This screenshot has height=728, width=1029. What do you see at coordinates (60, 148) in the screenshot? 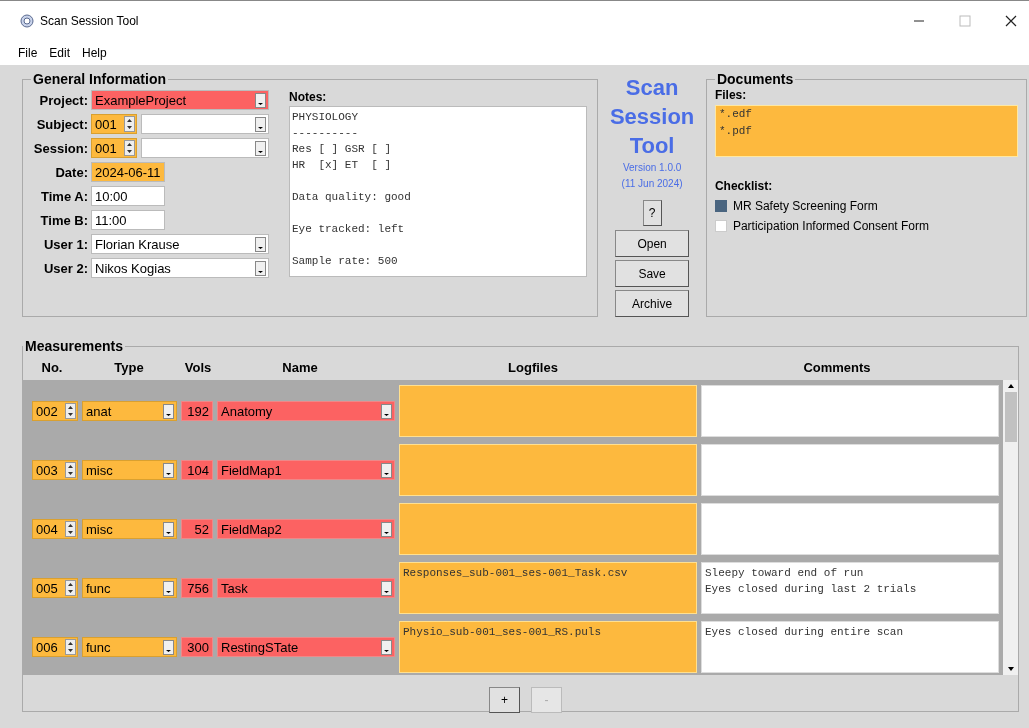
I see `field-label: Session:` at bounding box center [60, 148].